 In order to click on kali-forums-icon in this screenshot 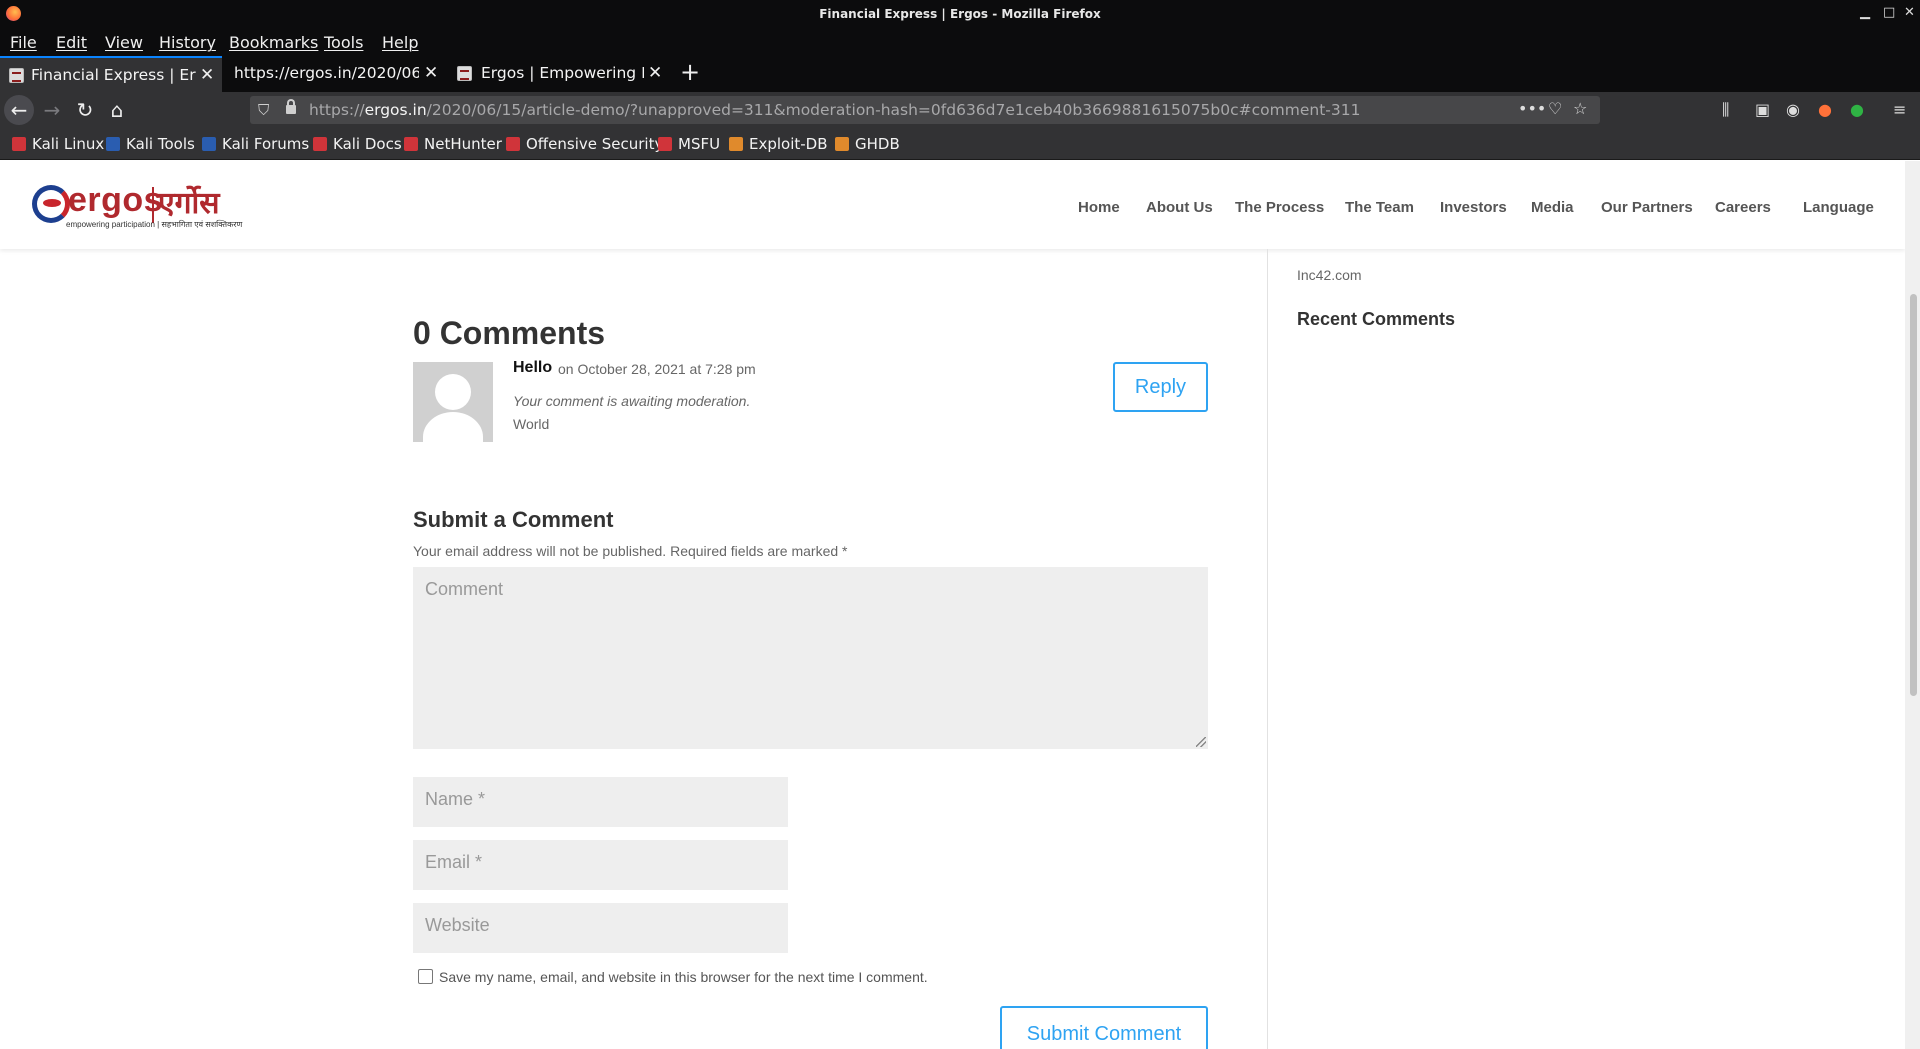, I will do `click(209, 144)`.